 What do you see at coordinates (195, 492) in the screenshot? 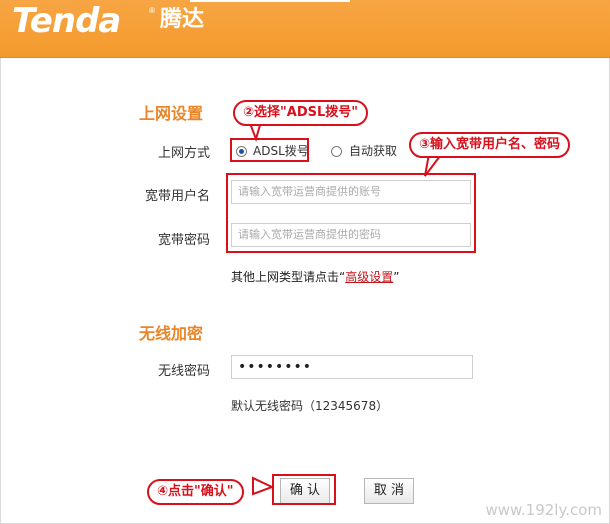
I see `step4-callout: ④点击"确认"` at bounding box center [195, 492].